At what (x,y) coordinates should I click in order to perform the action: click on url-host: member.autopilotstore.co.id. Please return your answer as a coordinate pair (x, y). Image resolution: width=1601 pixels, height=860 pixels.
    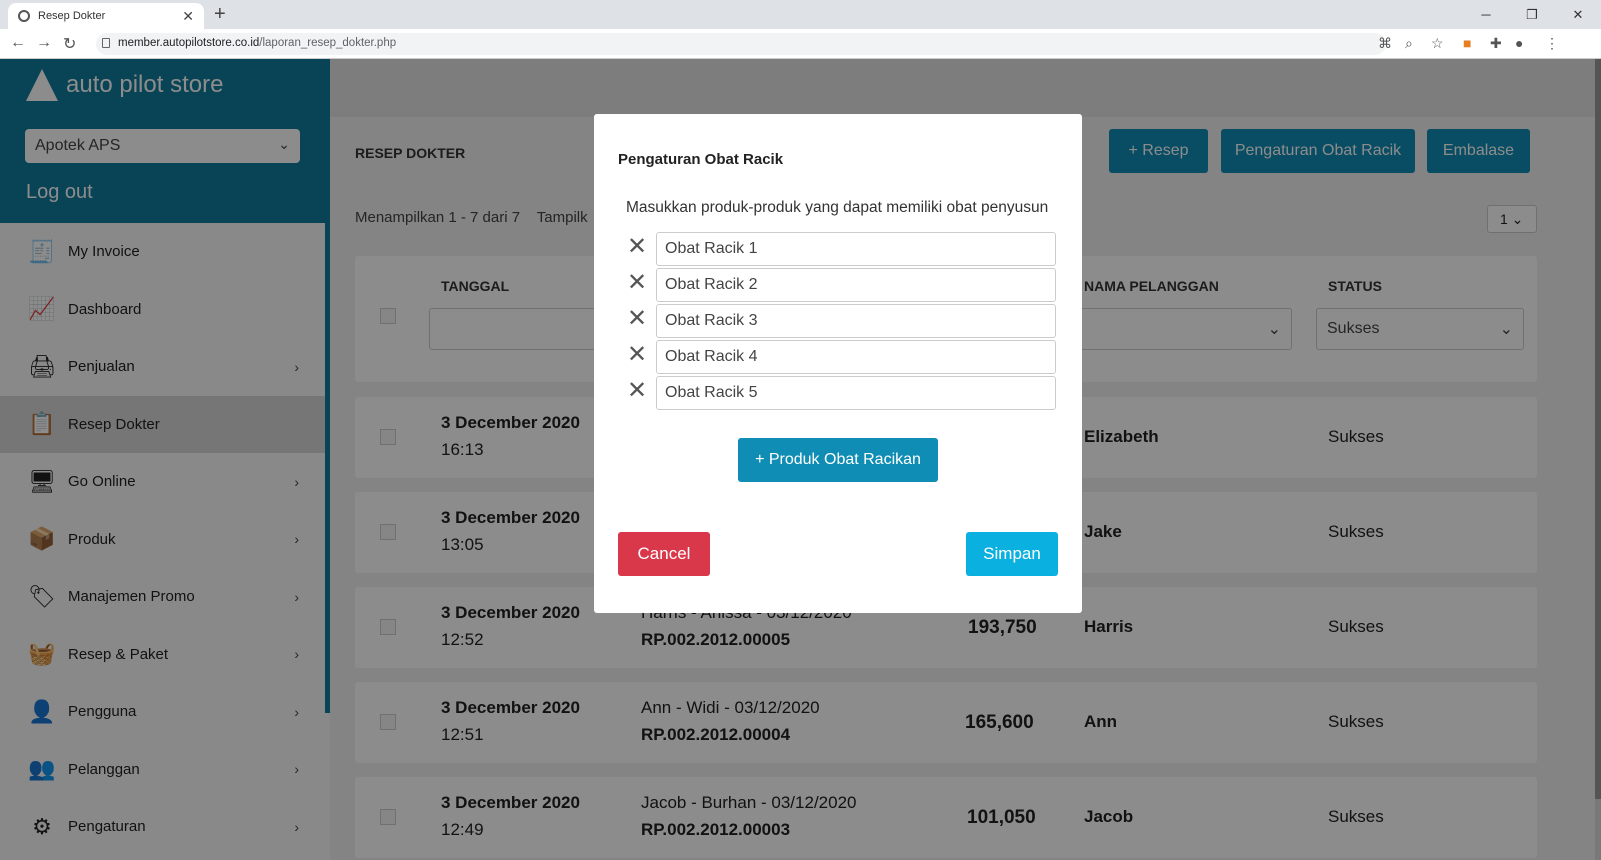
    Looking at the image, I should click on (189, 43).